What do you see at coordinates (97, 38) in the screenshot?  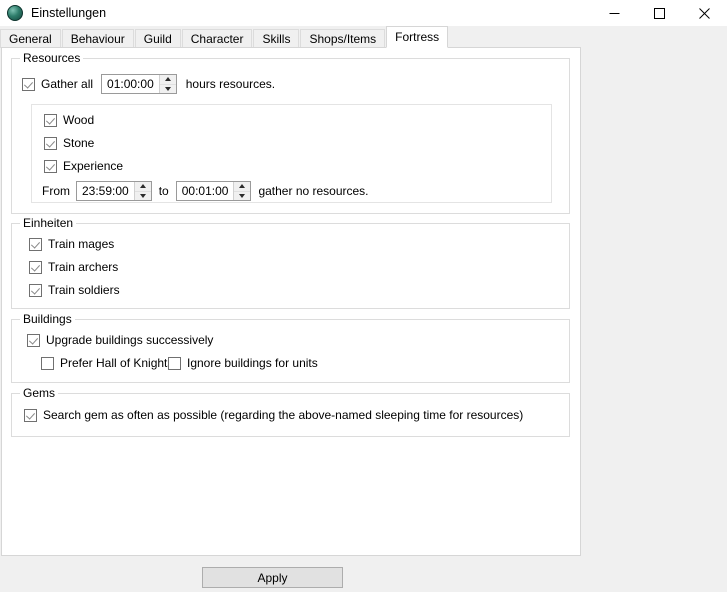 I see `tab-behaviour: Behaviour` at bounding box center [97, 38].